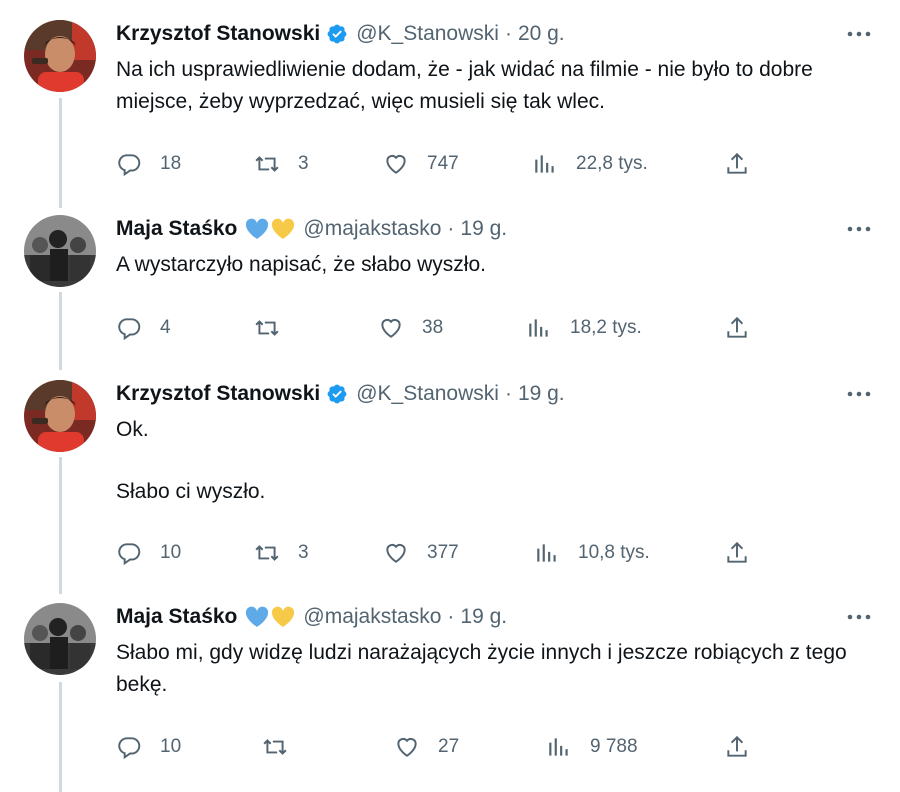 The height and width of the screenshot is (792, 900). What do you see at coordinates (410, 328) in the screenshot?
I see `like-button: 38` at bounding box center [410, 328].